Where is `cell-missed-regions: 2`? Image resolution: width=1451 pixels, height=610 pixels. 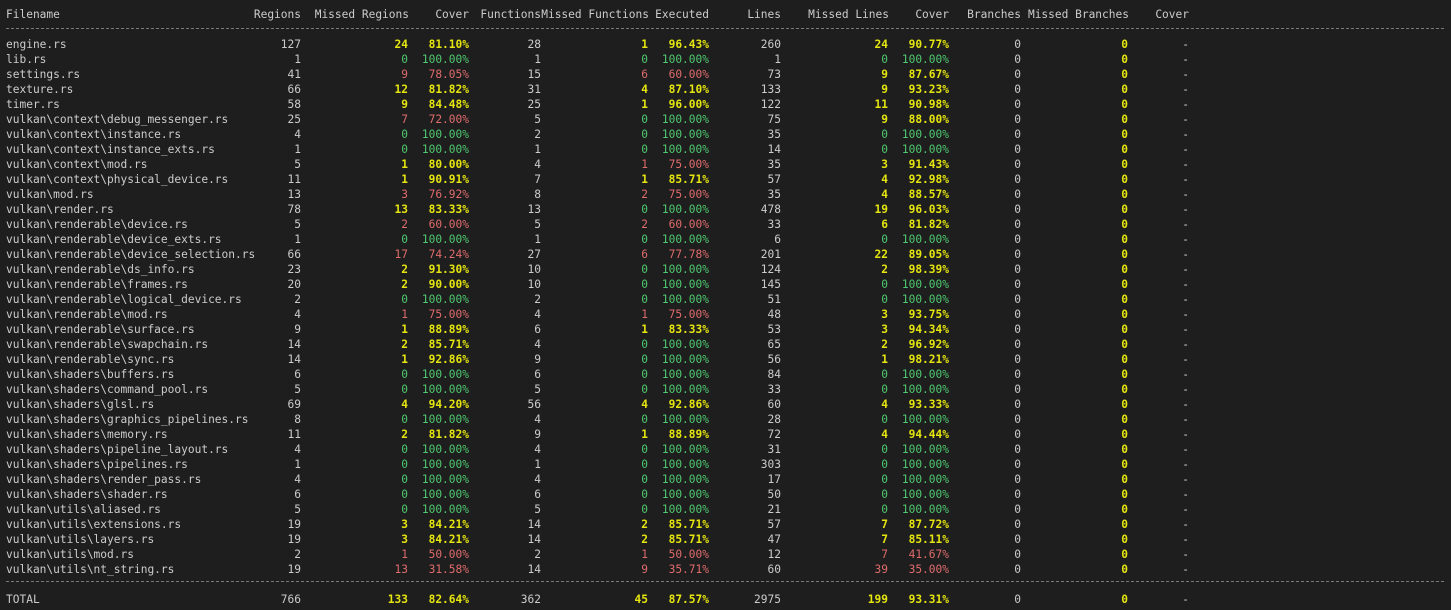 cell-missed-regions: 2 is located at coordinates (404, 269).